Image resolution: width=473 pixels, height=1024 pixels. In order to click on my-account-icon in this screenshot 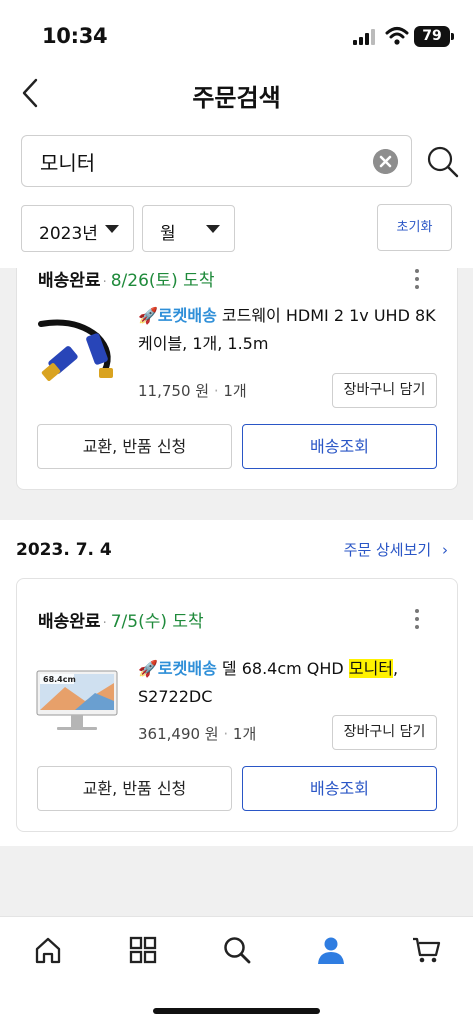, I will do `click(331, 950)`.